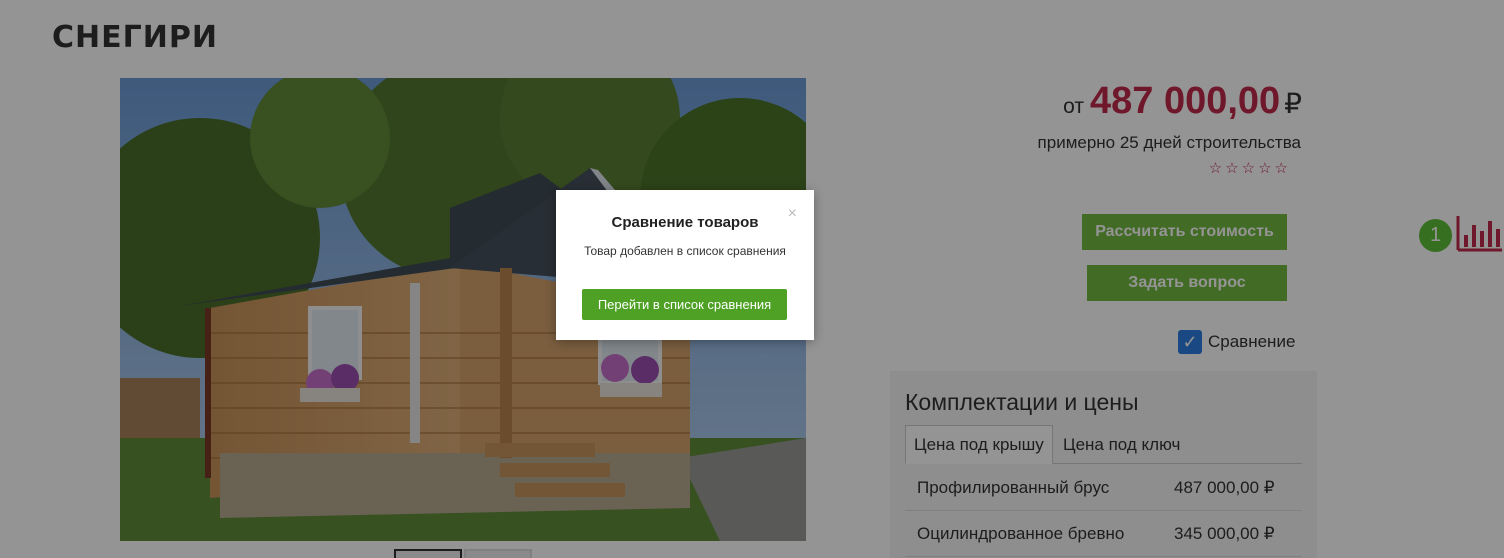  Describe the element at coordinates (684, 304) in the screenshot. I see `go-to-compare-button: Перейти в список сравнения` at that location.